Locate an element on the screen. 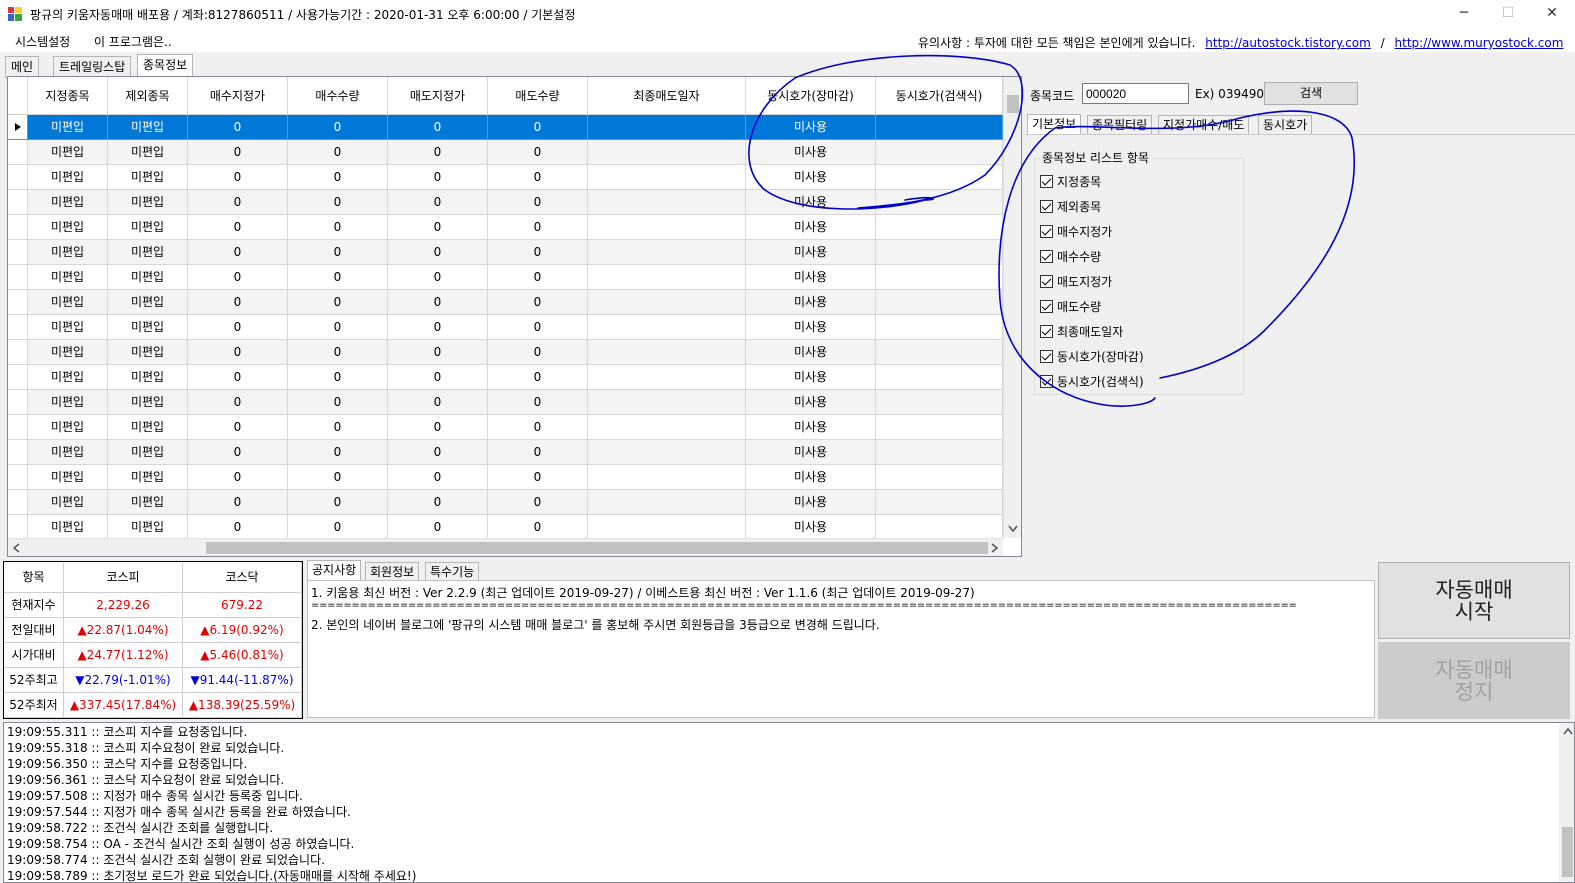 The image size is (1575, 883). tab-main: 메인 is located at coordinates (22, 67).